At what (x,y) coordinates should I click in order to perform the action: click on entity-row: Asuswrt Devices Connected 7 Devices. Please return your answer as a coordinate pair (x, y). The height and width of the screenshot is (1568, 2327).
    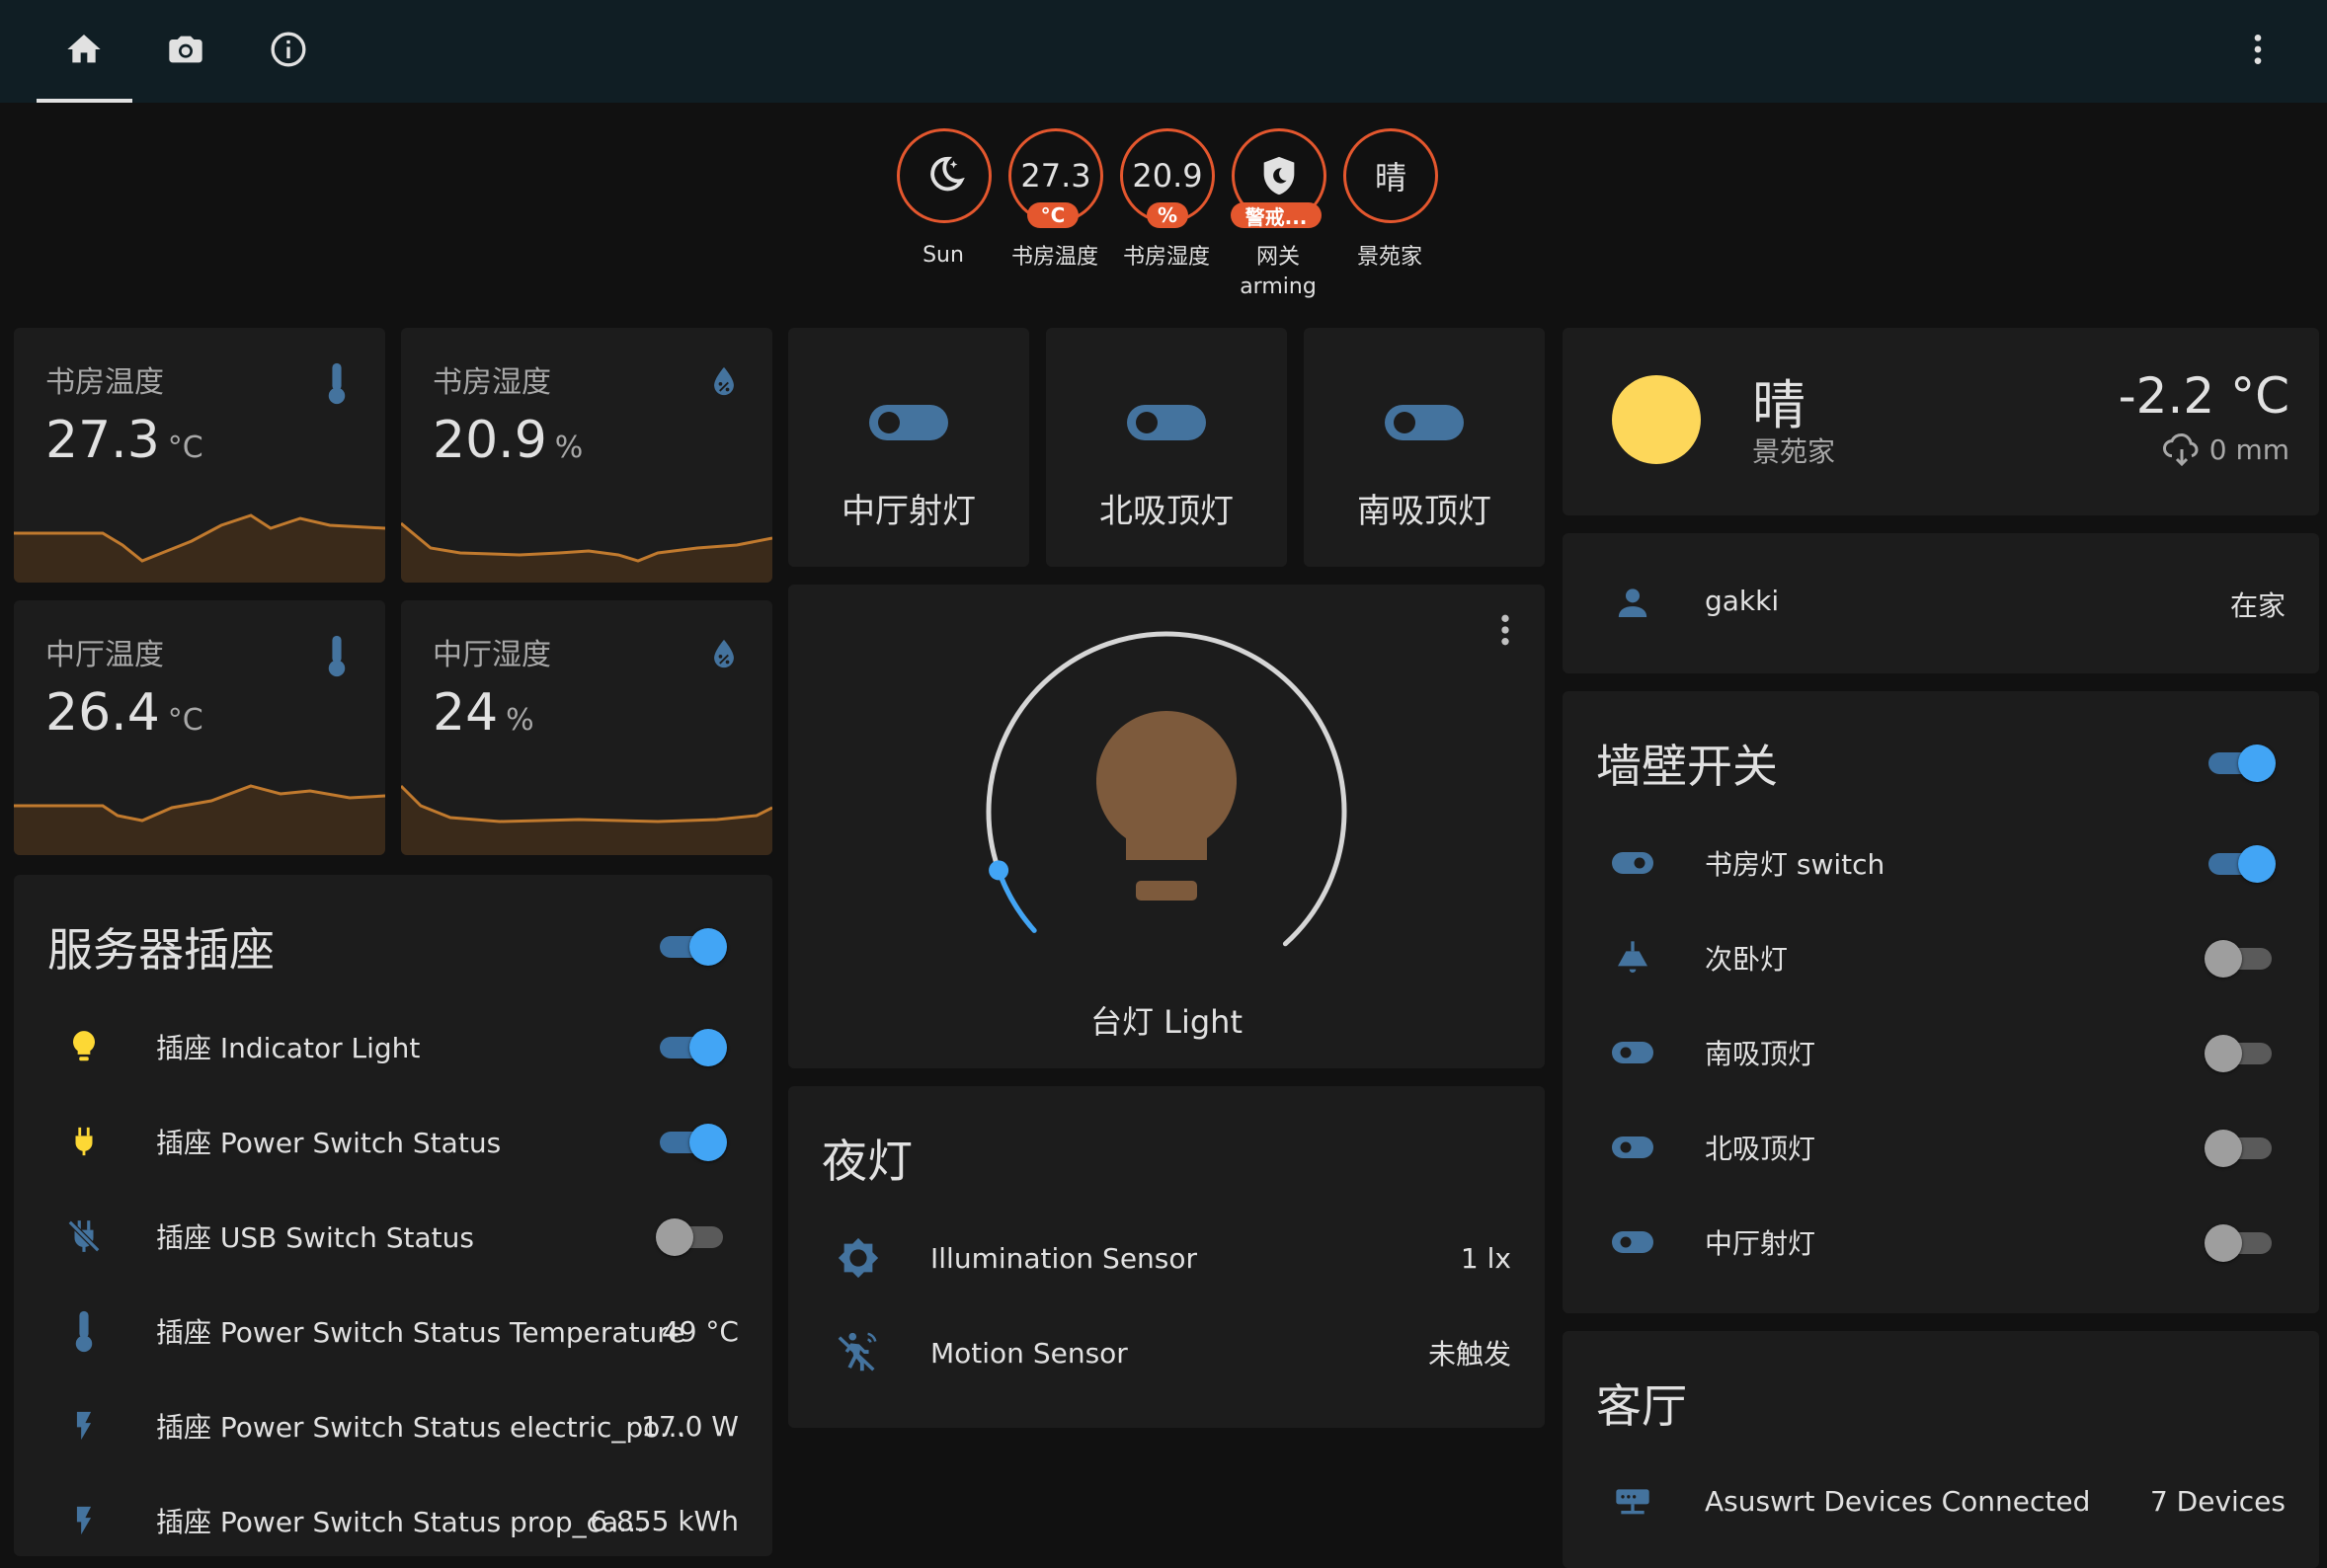
    Looking at the image, I should click on (1941, 1500).